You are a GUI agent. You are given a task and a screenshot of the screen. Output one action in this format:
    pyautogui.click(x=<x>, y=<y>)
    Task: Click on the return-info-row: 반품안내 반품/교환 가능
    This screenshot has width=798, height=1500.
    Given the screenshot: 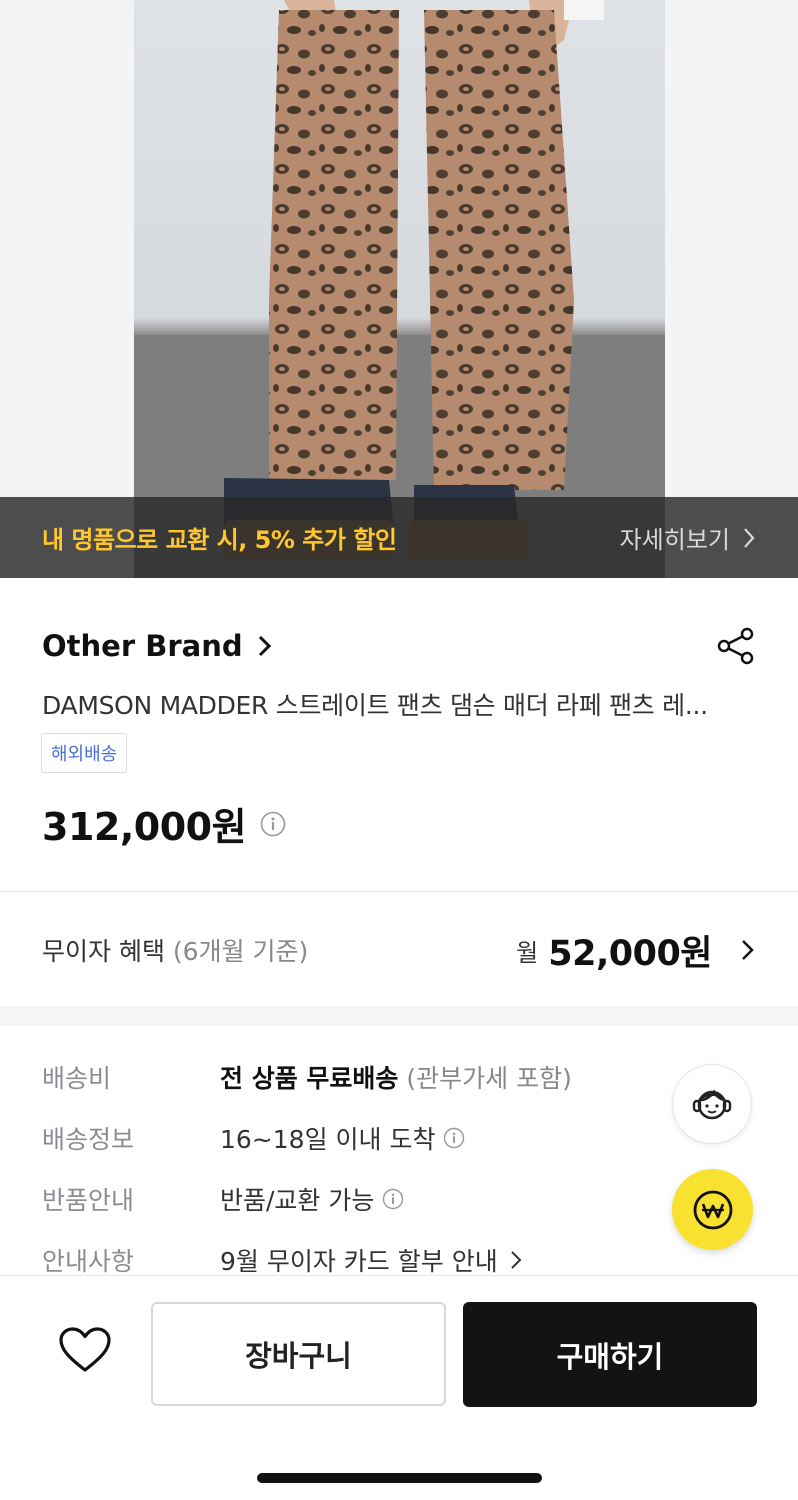 What is the action you would take?
    pyautogui.click(x=352, y=1198)
    